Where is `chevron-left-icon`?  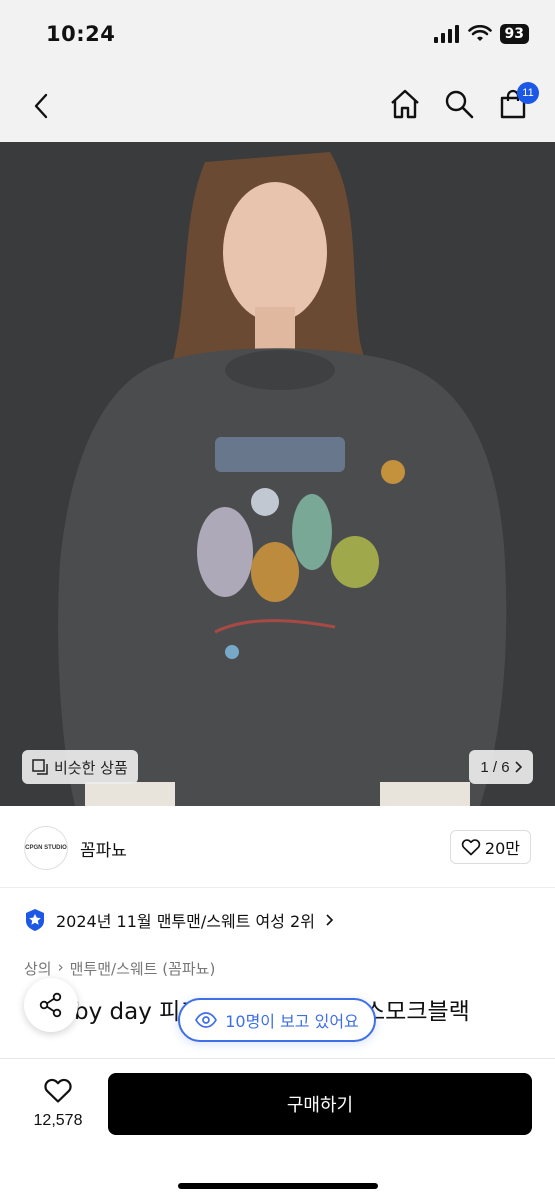
chevron-left-icon is located at coordinates (41, 106).